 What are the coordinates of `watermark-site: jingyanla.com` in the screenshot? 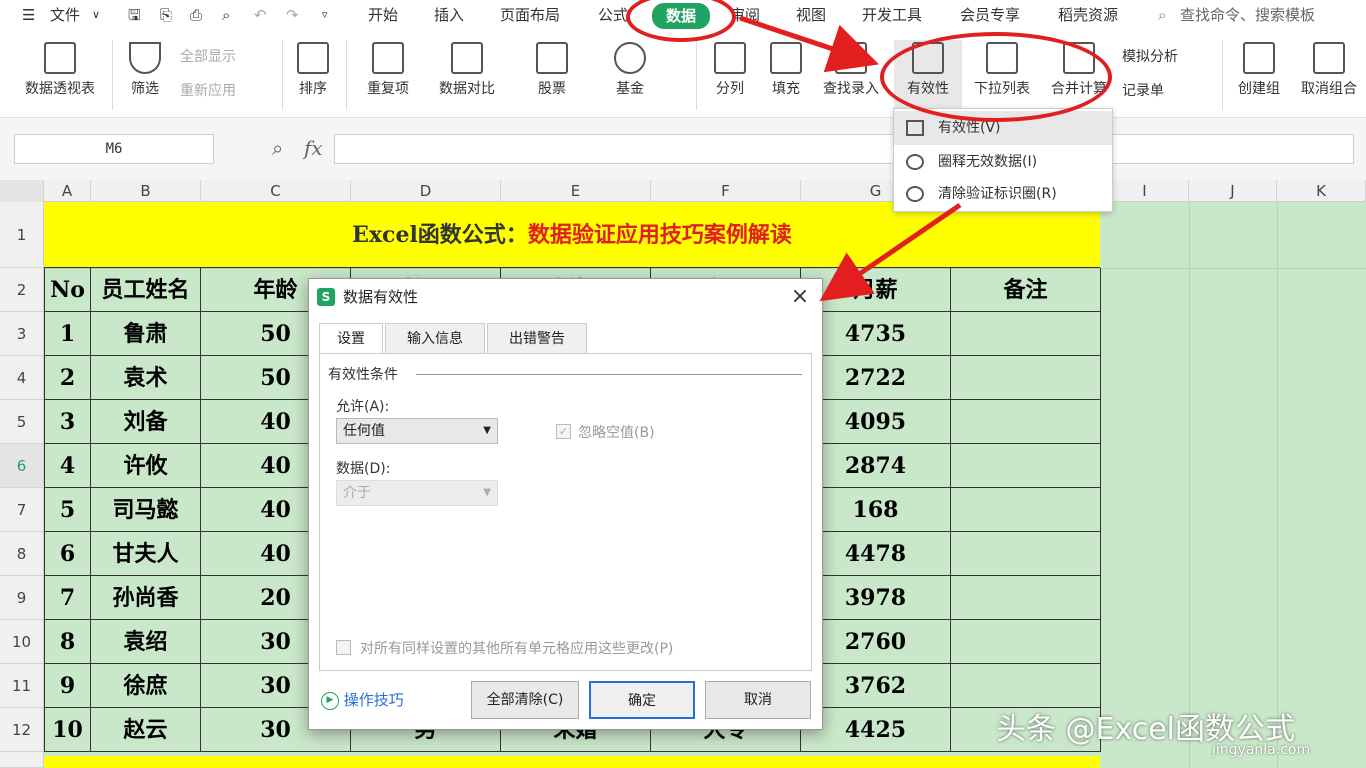 It's located at (1261, 750).